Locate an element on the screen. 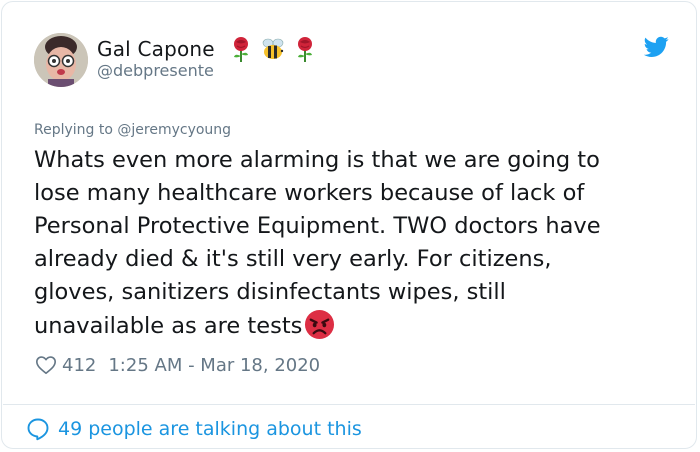  name-emojis is located at coordinates (273, 49).